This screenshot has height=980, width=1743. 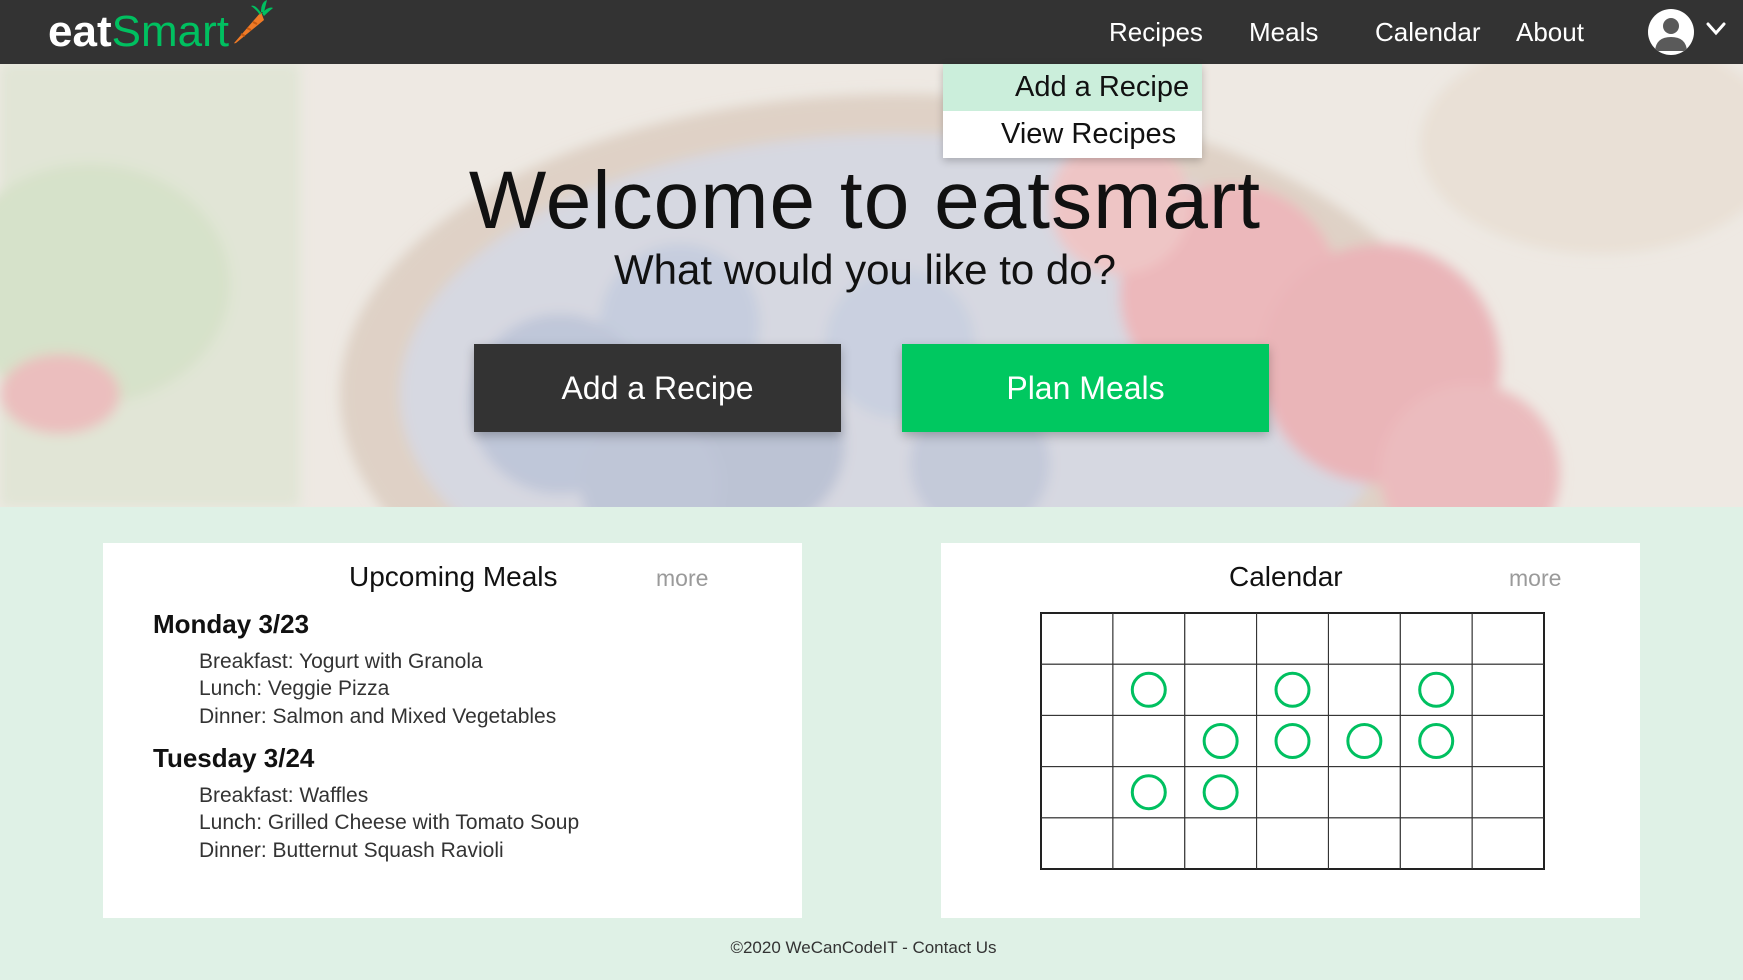 I want to click on calendar-more-link: more, so click(x=1535, y=578).